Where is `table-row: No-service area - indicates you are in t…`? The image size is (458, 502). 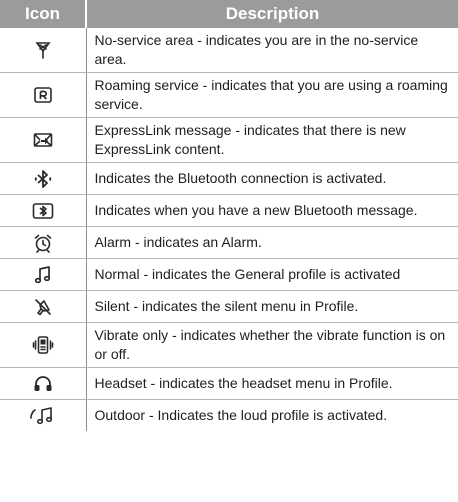 table-row: No-service area - indicates you are in t… is located at coordinates (229, 50).